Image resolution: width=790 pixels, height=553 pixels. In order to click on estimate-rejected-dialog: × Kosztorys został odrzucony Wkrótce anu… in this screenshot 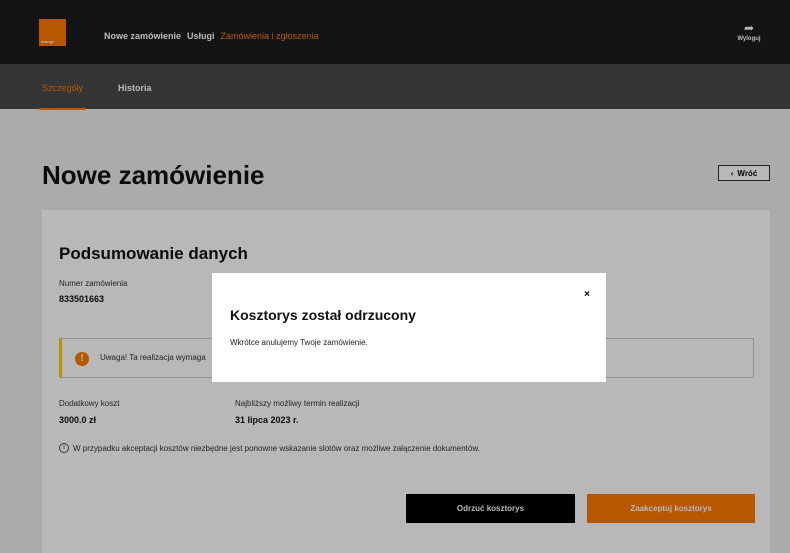, I will do `click(409, 327)`.